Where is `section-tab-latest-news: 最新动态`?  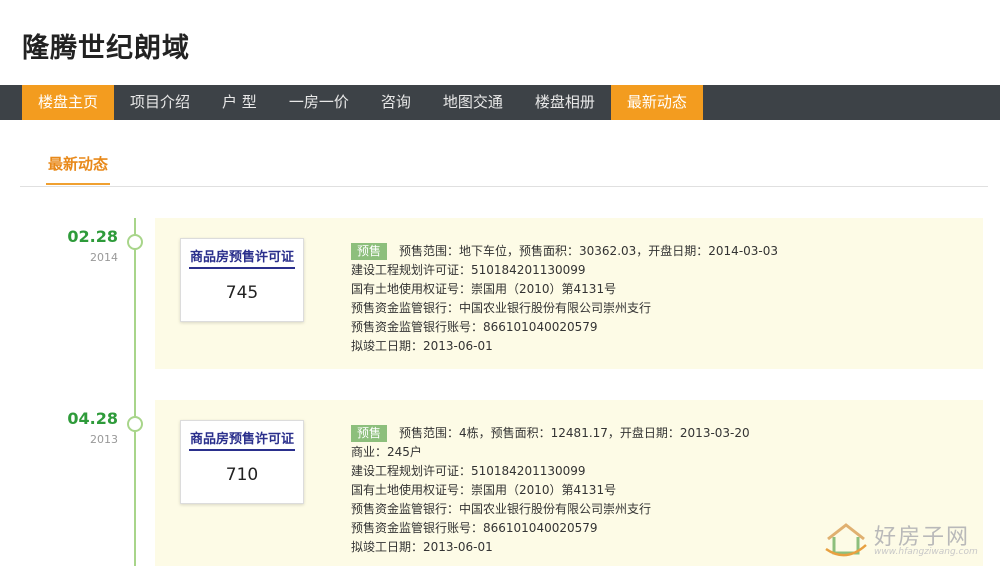
section-tab-latest-news: 最新动态 is located at coordinates (78, 163).